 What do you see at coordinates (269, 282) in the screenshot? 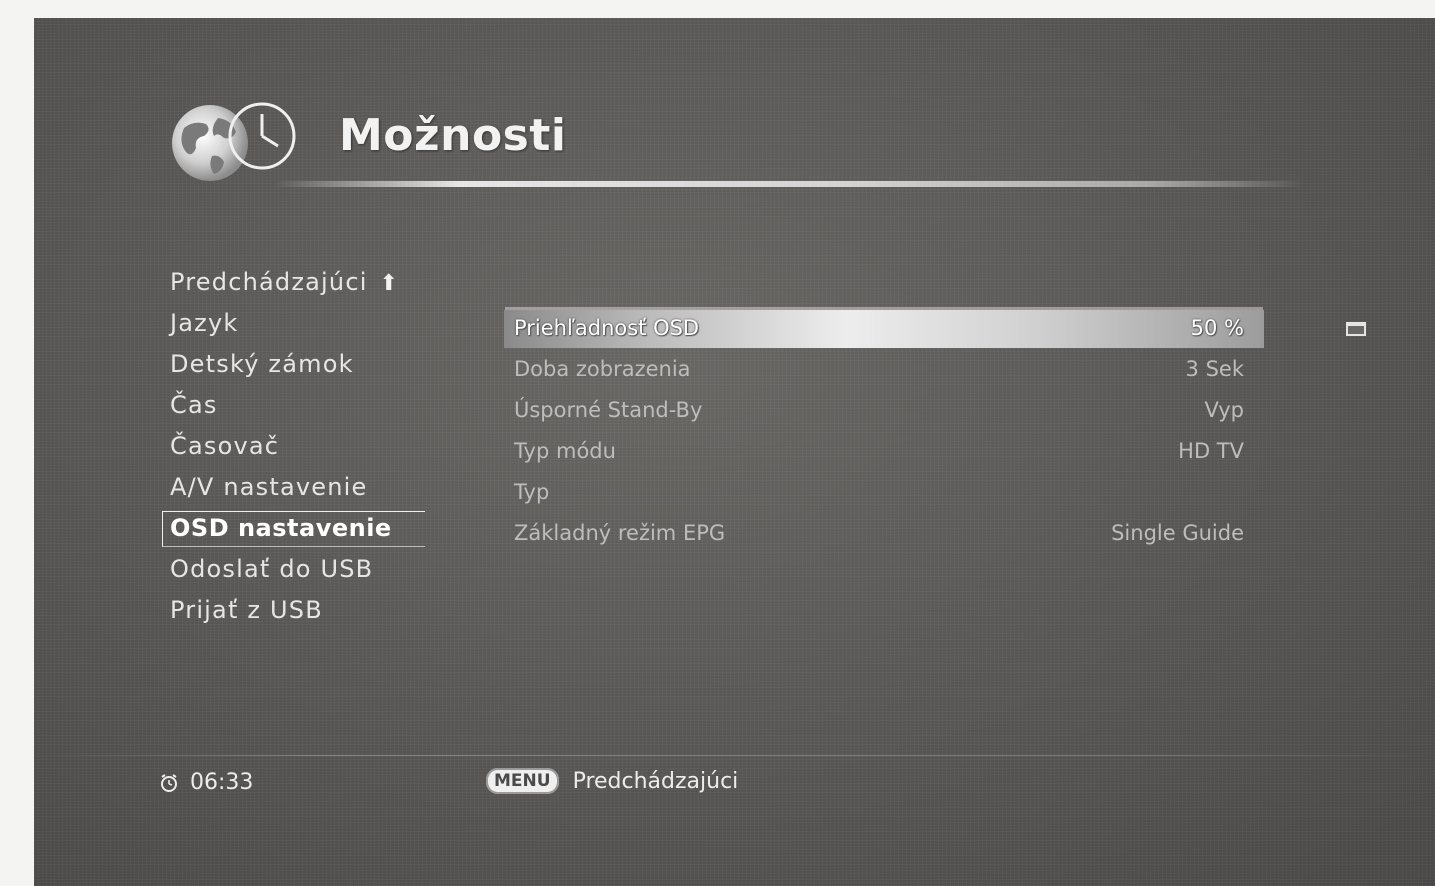
I see `menu-item-label: Predchádzajúci` at bounding box center [269, 282].